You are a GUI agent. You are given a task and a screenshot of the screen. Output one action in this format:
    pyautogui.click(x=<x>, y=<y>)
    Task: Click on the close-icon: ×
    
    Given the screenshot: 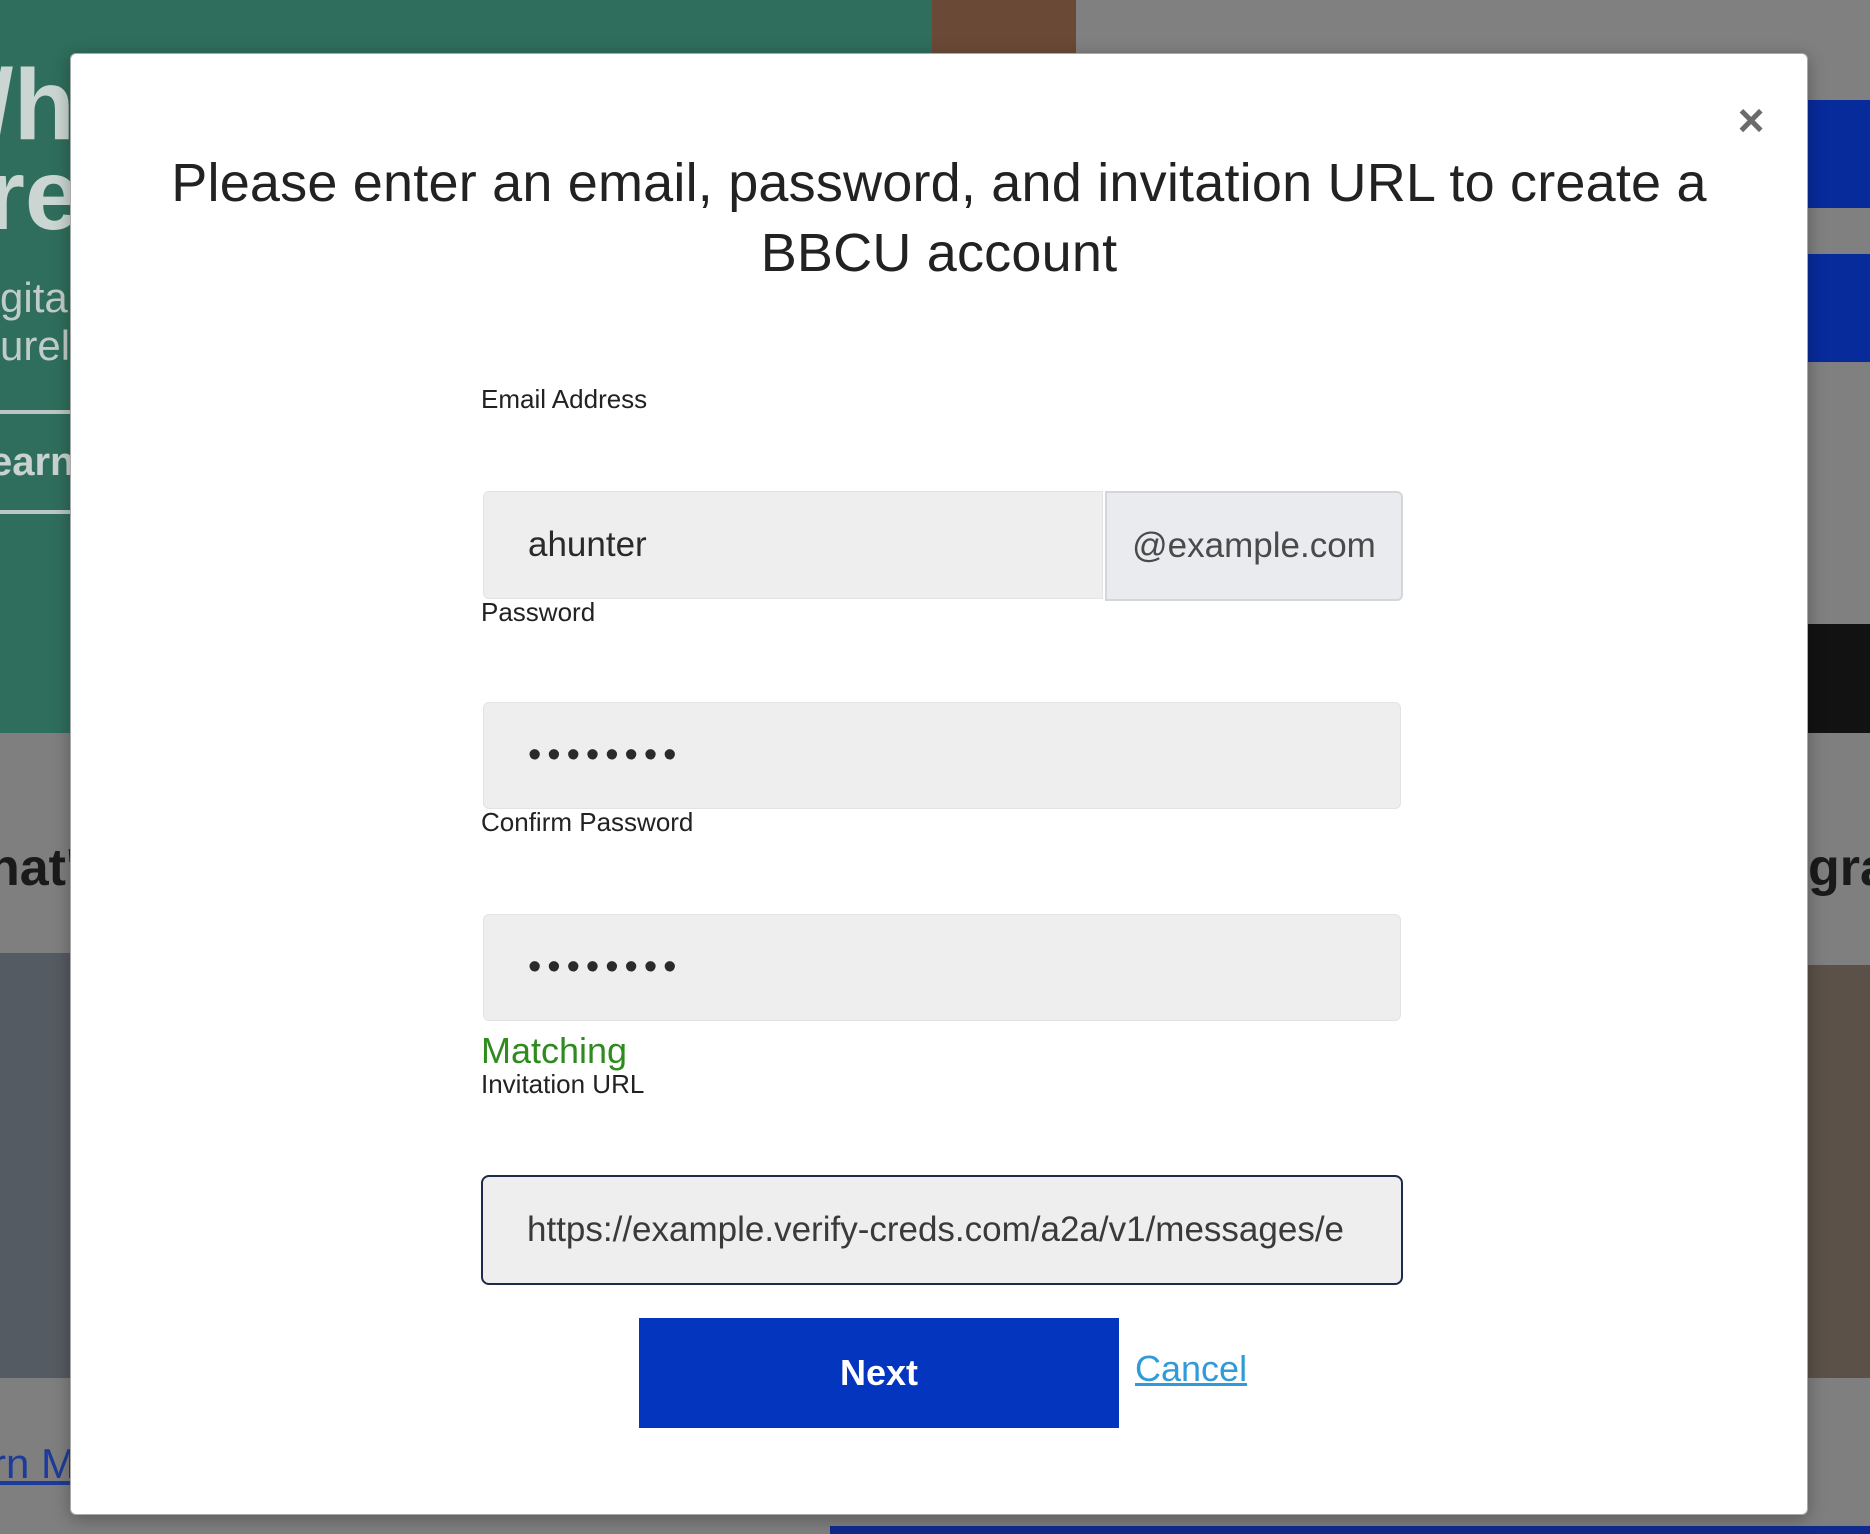 What is the action you would take?
    pyautogui.click(x=1751, y=120)
    